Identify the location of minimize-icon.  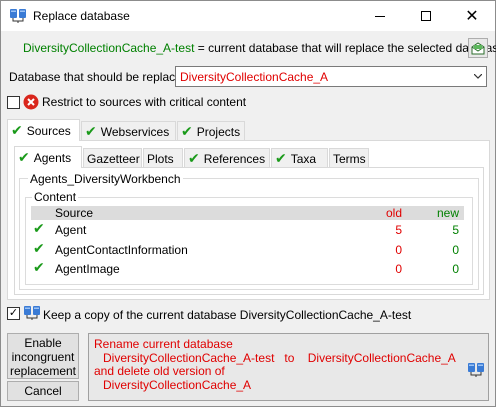
(380, 16).